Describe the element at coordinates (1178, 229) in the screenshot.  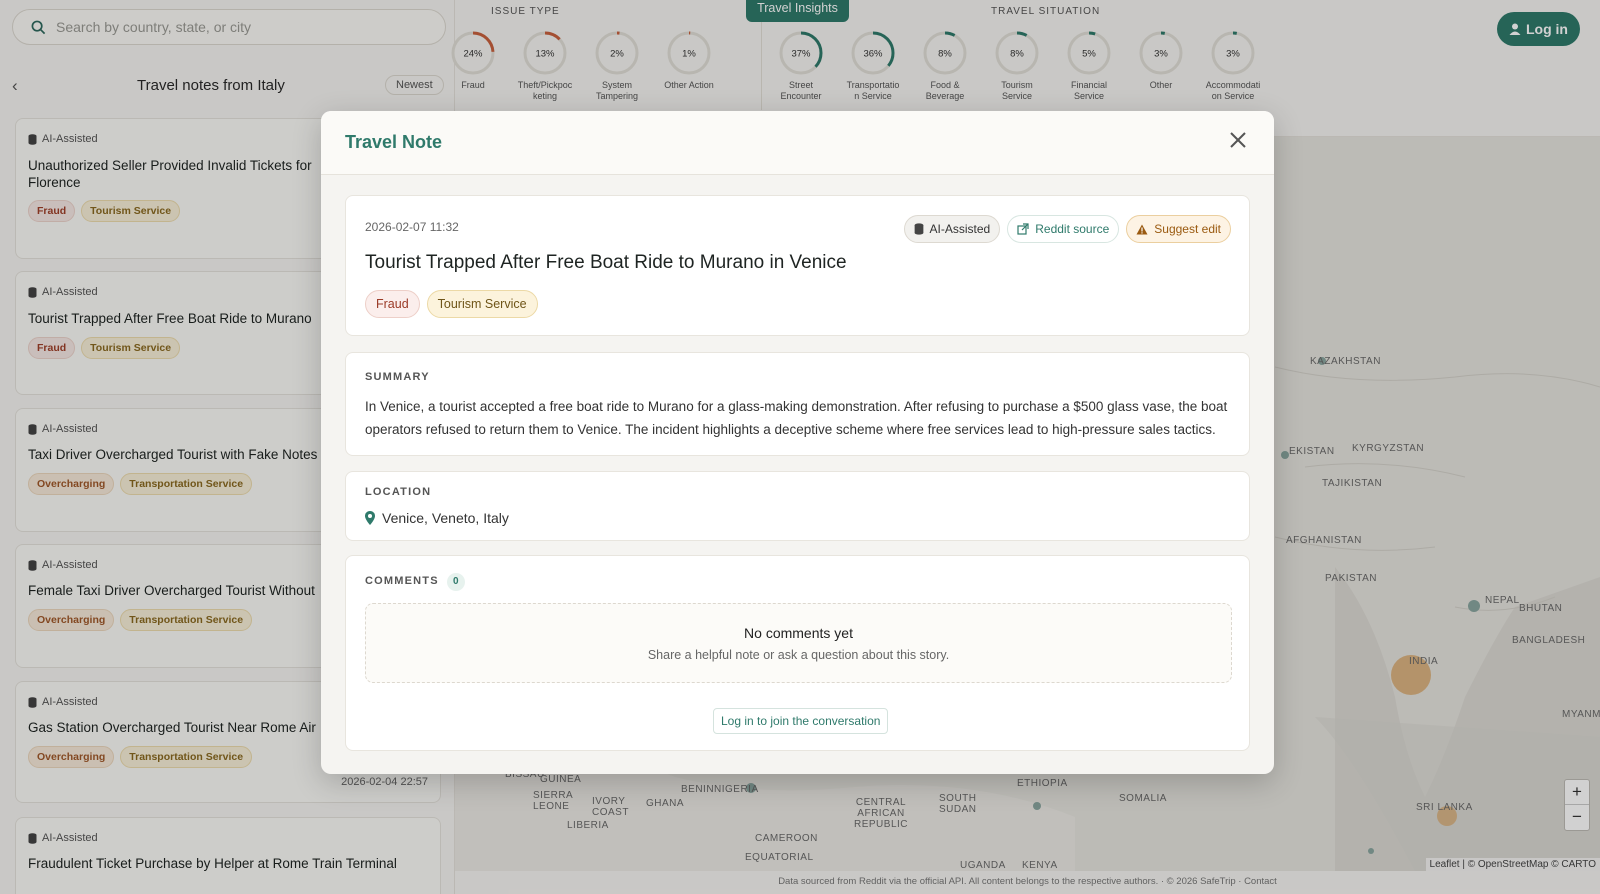
I see `suggest-edit-button: Suggest edit` at that location.